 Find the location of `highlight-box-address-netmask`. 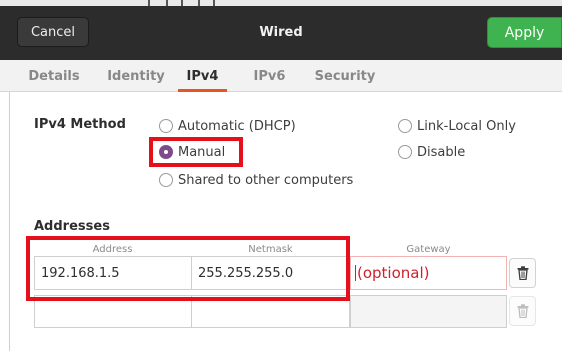

highlight-box-address-netmask is located at coordinates (188, 268).